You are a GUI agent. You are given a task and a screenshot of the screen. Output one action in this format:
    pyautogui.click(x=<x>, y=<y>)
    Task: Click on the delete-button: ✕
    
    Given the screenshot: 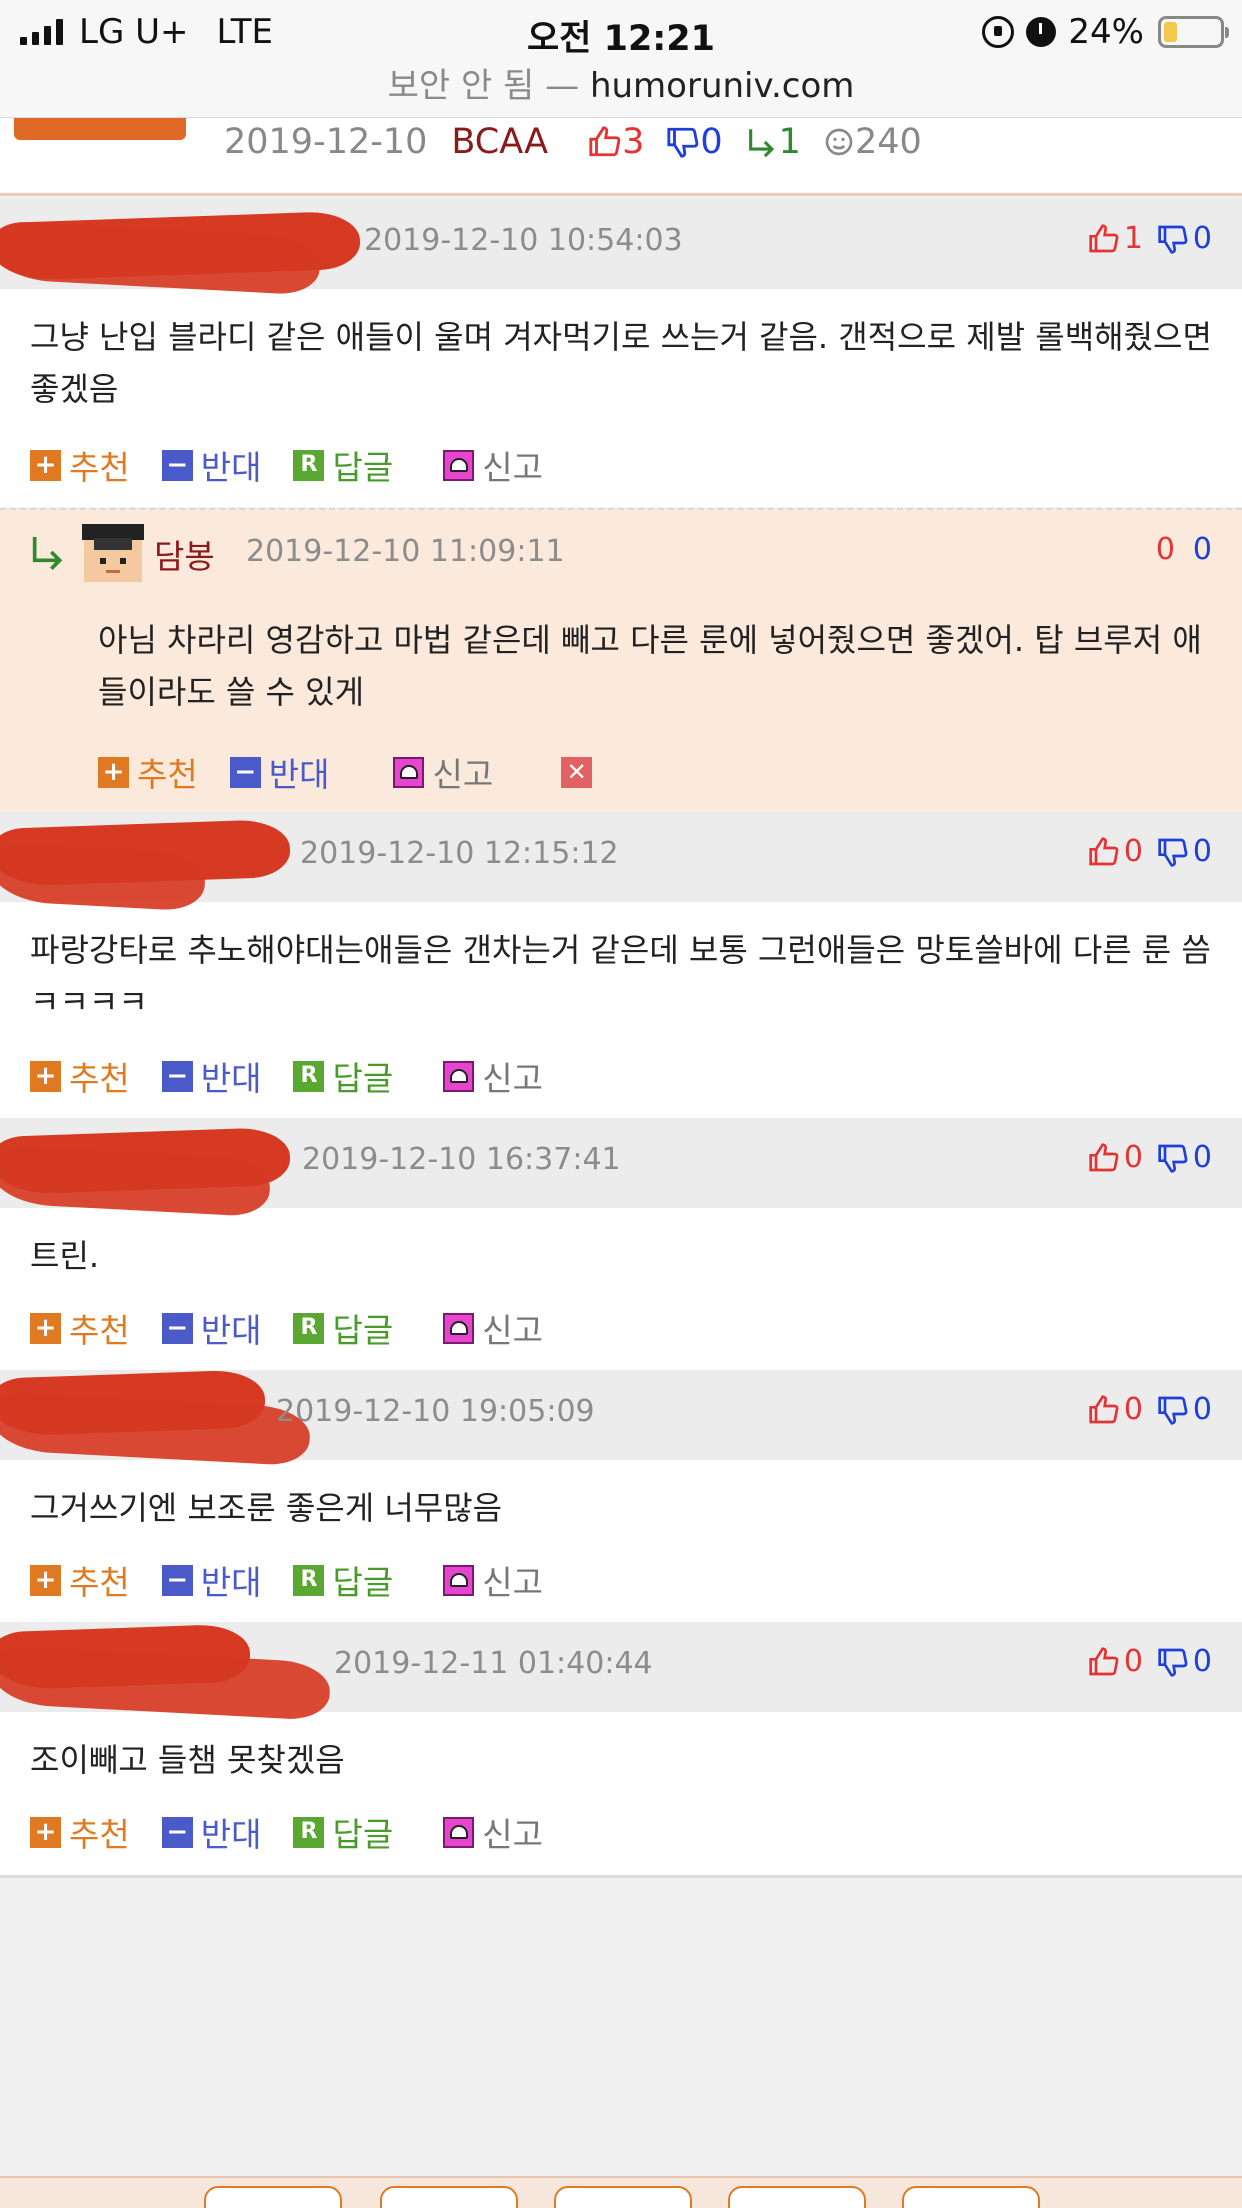 What is the action you would take?
    pyautogui.click(x=580, y=772)
    